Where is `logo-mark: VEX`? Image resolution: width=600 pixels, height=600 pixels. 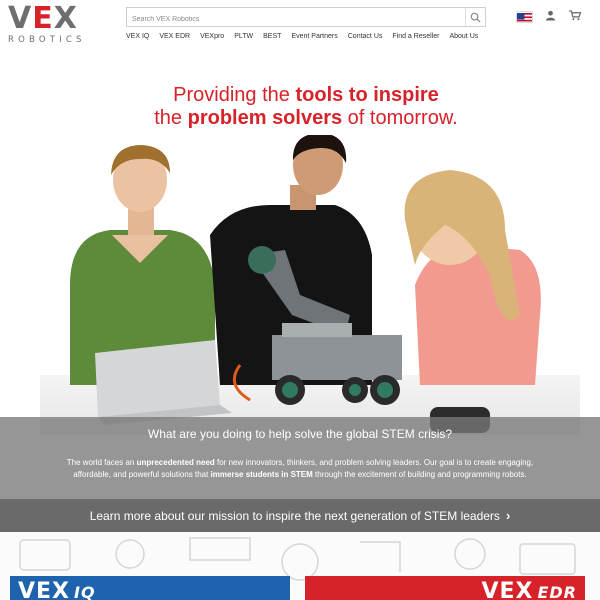 logo-mark: VEX is located at coordinates (43, 18).